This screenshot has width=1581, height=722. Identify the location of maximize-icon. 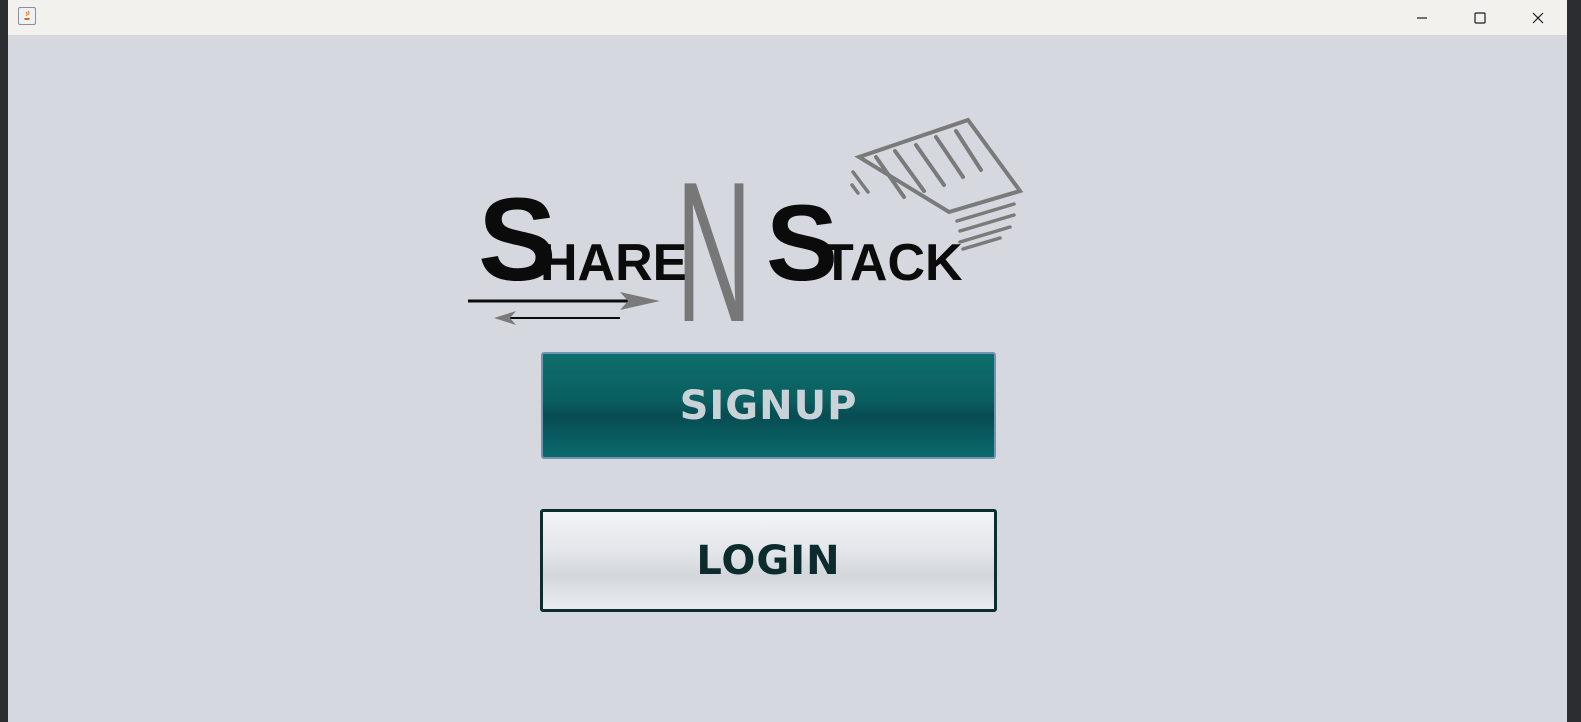
(1480, 17).